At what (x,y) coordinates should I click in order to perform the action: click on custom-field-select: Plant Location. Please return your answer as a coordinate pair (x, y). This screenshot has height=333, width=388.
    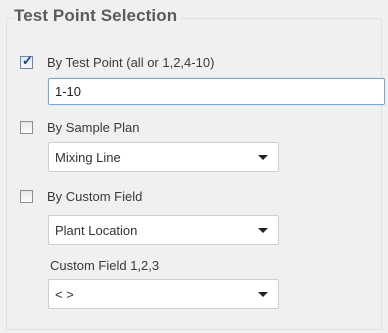
    Looking at the image, I should click on (163, 230).